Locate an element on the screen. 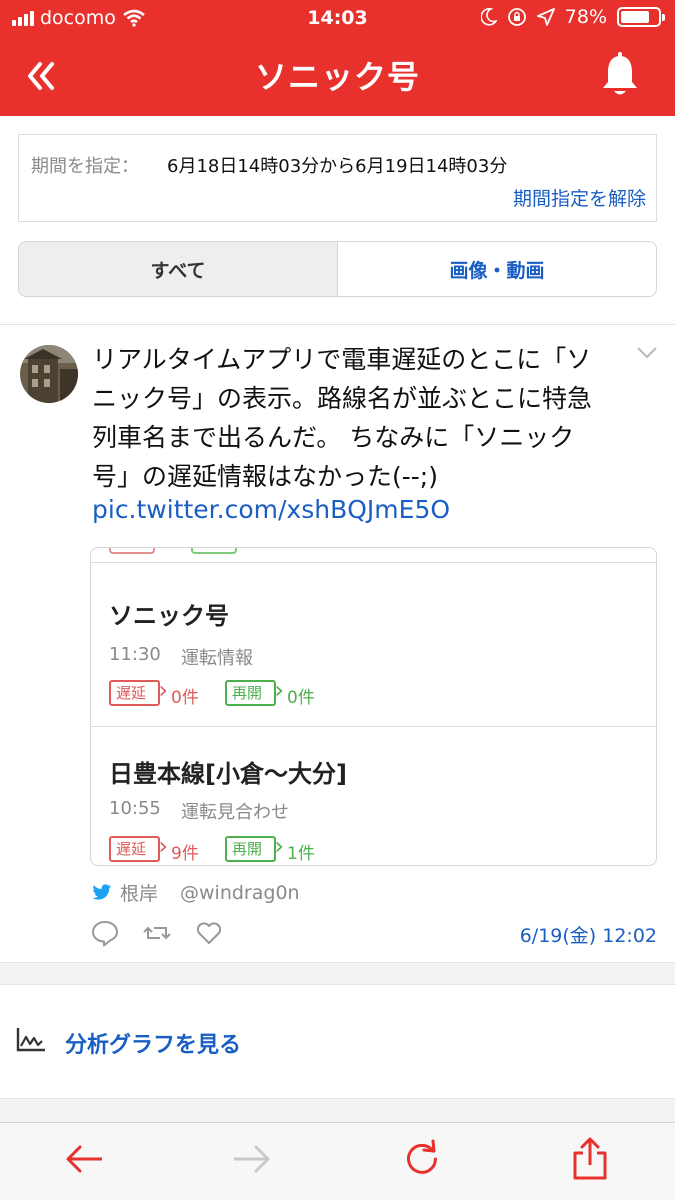 This screenshot has width=675, height=1200. status-icons: 78% is located at coordinates (572, 17).